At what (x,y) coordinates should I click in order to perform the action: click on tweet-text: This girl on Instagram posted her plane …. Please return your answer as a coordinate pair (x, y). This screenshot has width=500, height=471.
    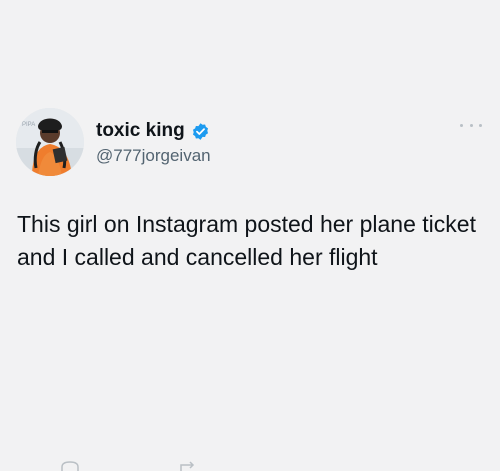
    Looking at the image, I should click on (246, 240).